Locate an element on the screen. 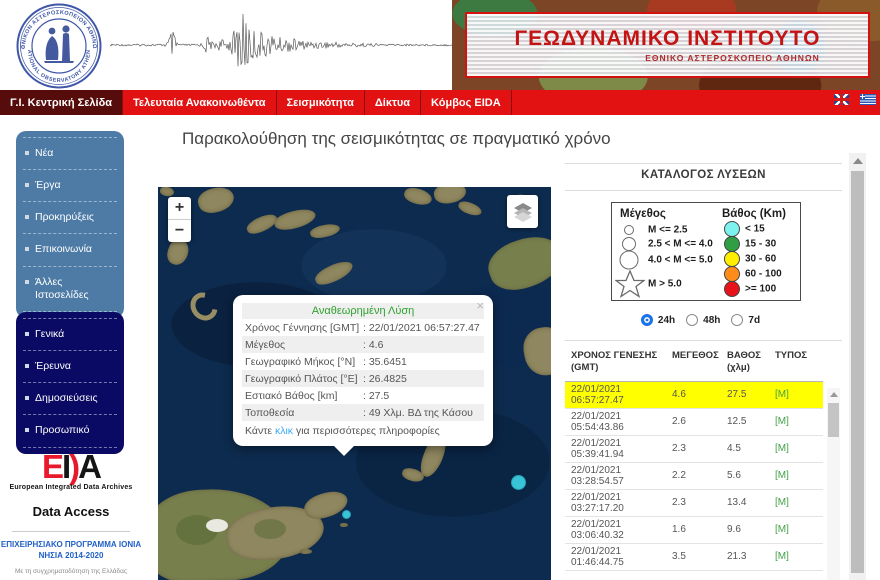 The image size is (880, 580). magnitude-small-circle-icon is located at coordinates (629, 230).